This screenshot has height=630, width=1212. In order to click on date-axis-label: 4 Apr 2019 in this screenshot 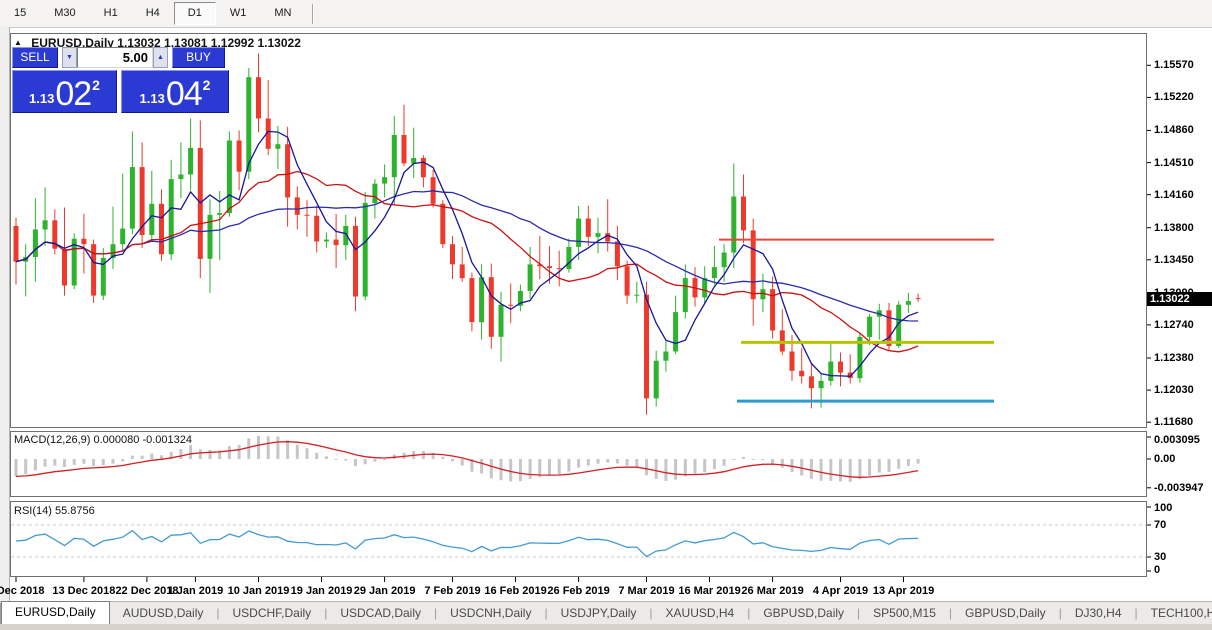, I will do `click(840, 591)`.